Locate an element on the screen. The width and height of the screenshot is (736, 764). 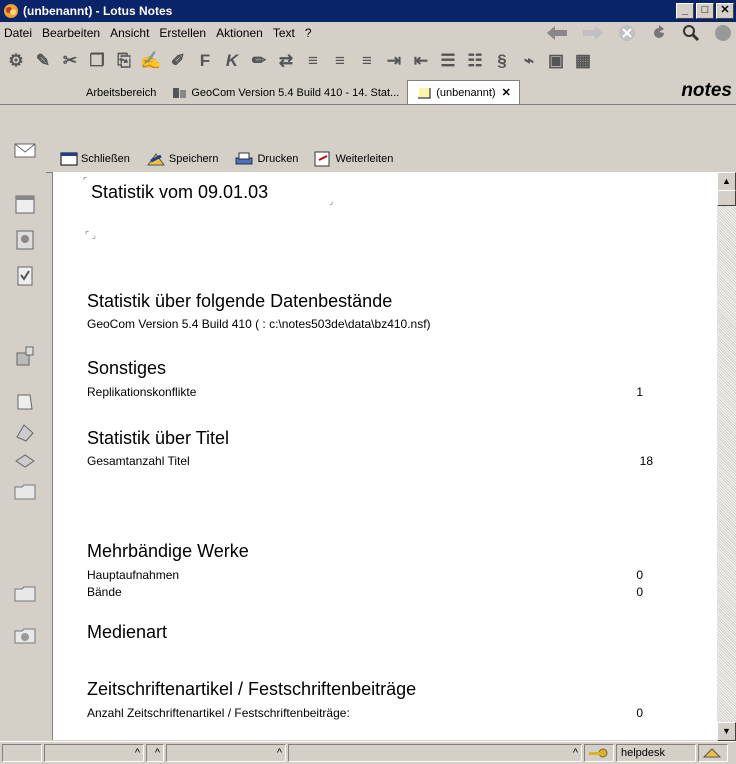
database-icon is located at coordinates (180, 93).